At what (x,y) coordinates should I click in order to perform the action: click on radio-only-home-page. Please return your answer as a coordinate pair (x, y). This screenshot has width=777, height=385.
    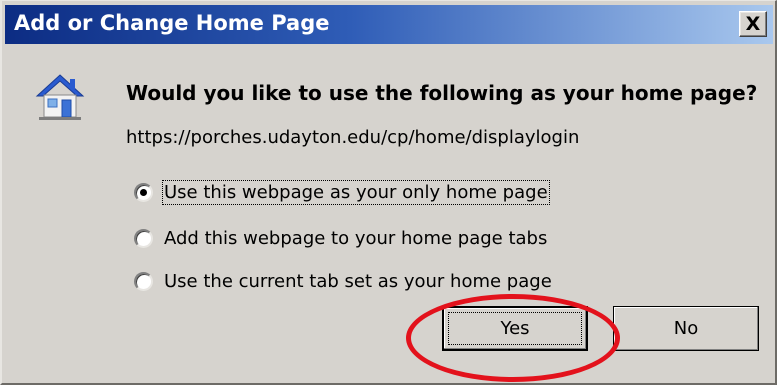
    Looking at the image, I should click on (143, 192).